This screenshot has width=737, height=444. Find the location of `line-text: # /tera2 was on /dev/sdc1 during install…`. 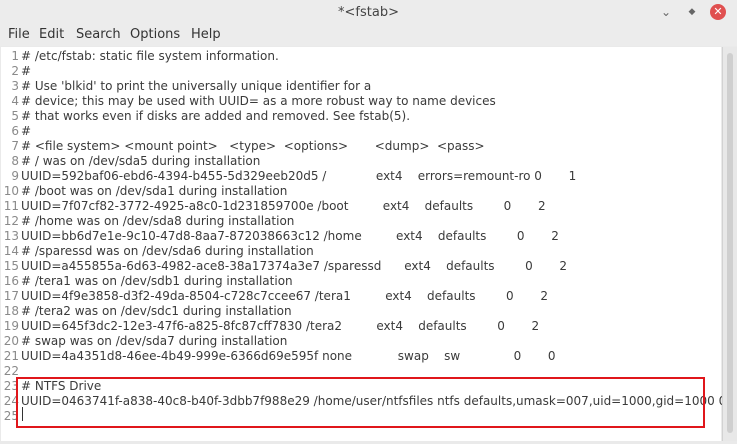

line-text: # /tera2 was on /dev/sdc1 during install… is located at coordinates (156, 311).